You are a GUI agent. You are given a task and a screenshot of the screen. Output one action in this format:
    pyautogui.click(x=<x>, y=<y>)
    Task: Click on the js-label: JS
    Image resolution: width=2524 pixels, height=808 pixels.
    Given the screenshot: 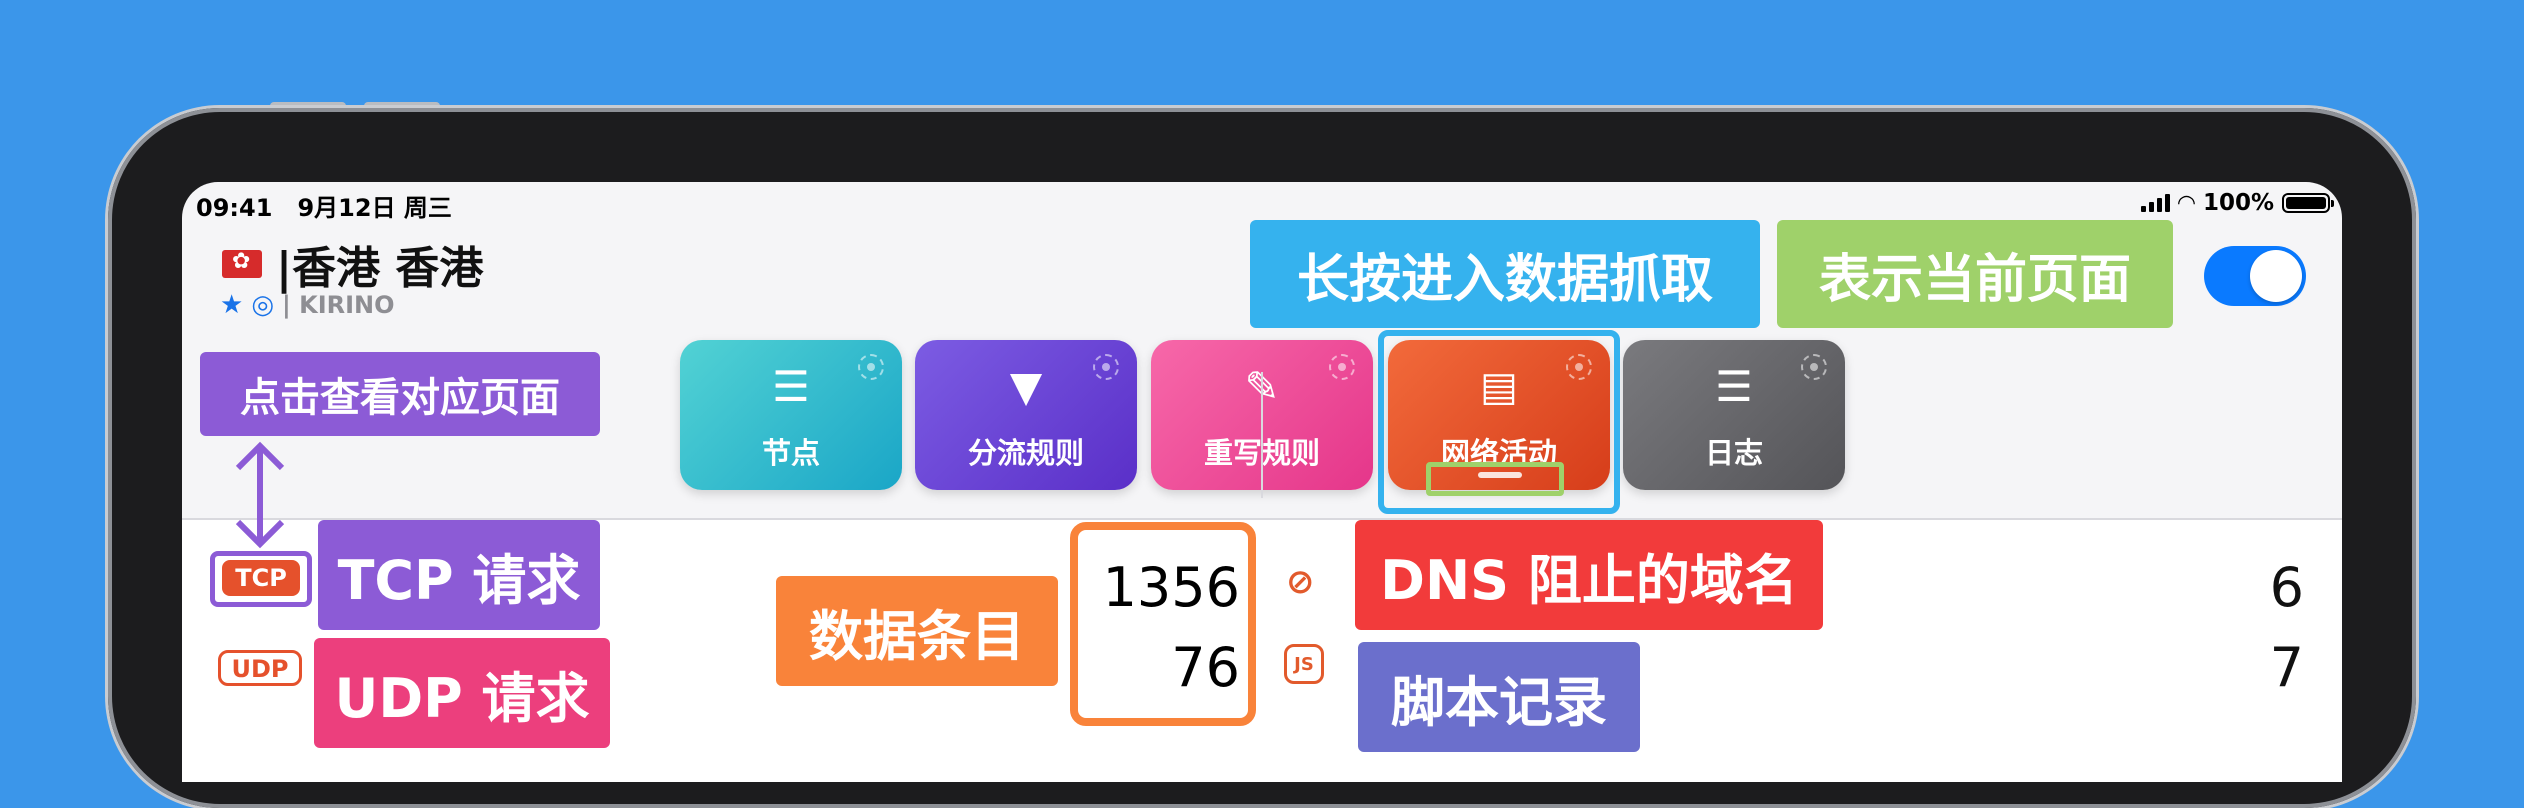 What is the action you would take?
    pyautogui.click(x=1304, y=664)
    